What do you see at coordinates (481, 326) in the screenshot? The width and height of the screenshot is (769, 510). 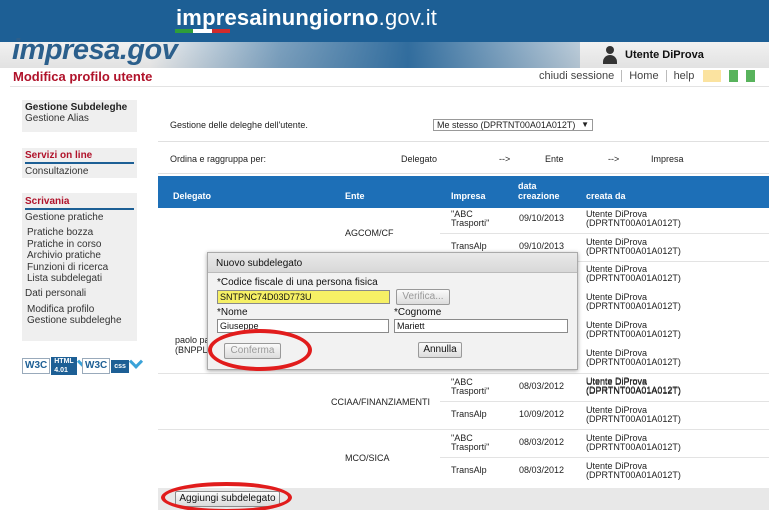 I see `cognome-input: Mariett` at bounding box center [481, 326].